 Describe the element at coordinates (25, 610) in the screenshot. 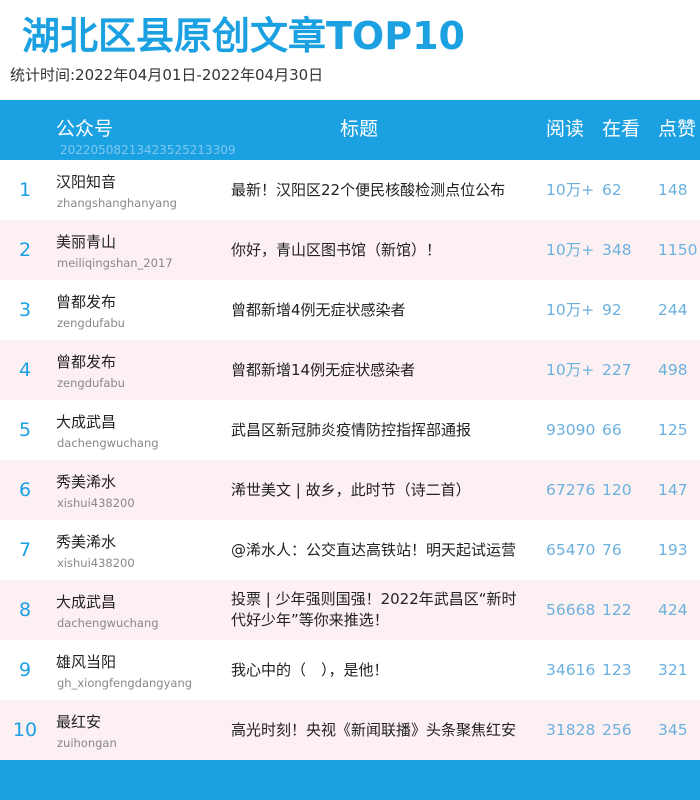

I see `rank-number: 8` at that location.